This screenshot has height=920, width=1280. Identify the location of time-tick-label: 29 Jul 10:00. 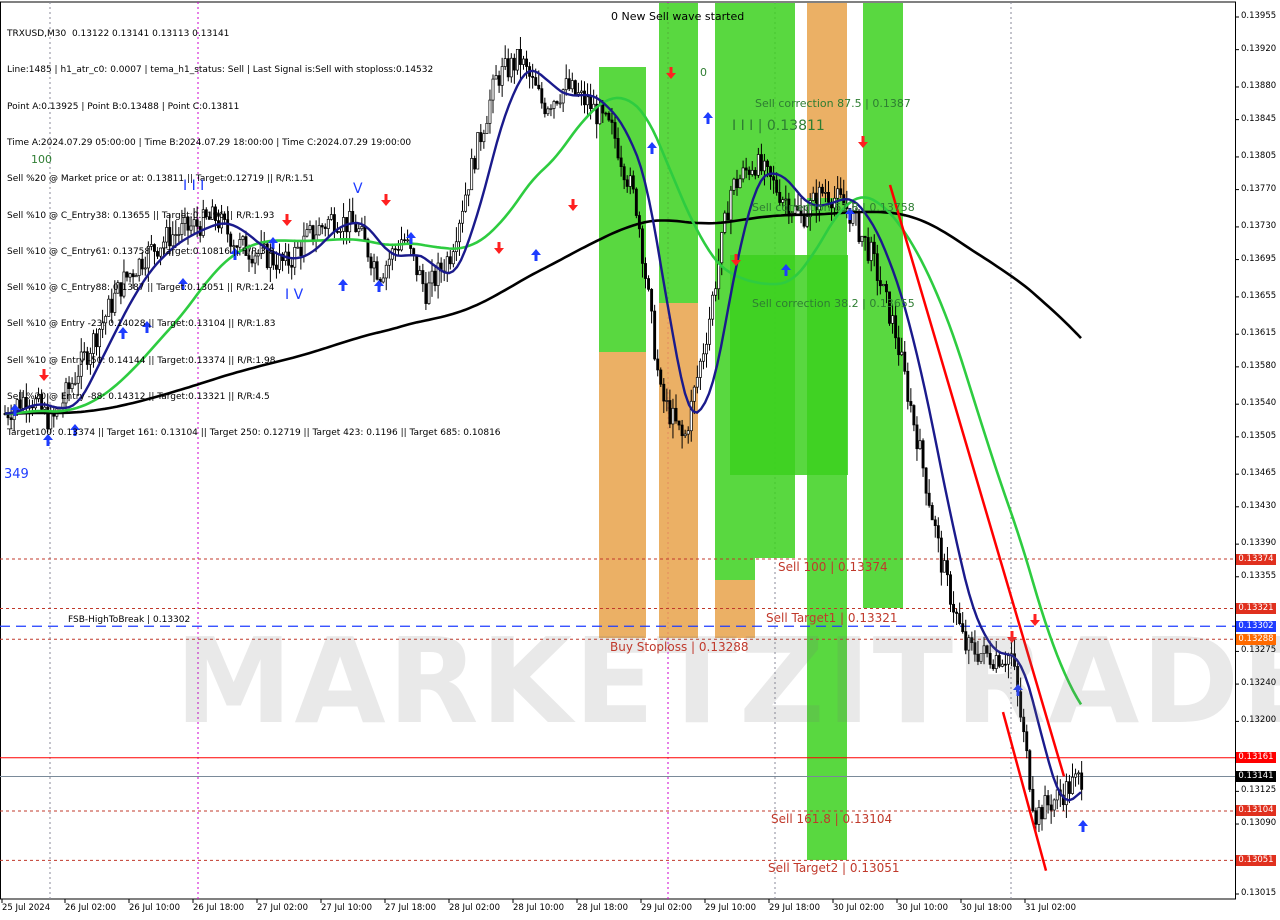
(730, 908).